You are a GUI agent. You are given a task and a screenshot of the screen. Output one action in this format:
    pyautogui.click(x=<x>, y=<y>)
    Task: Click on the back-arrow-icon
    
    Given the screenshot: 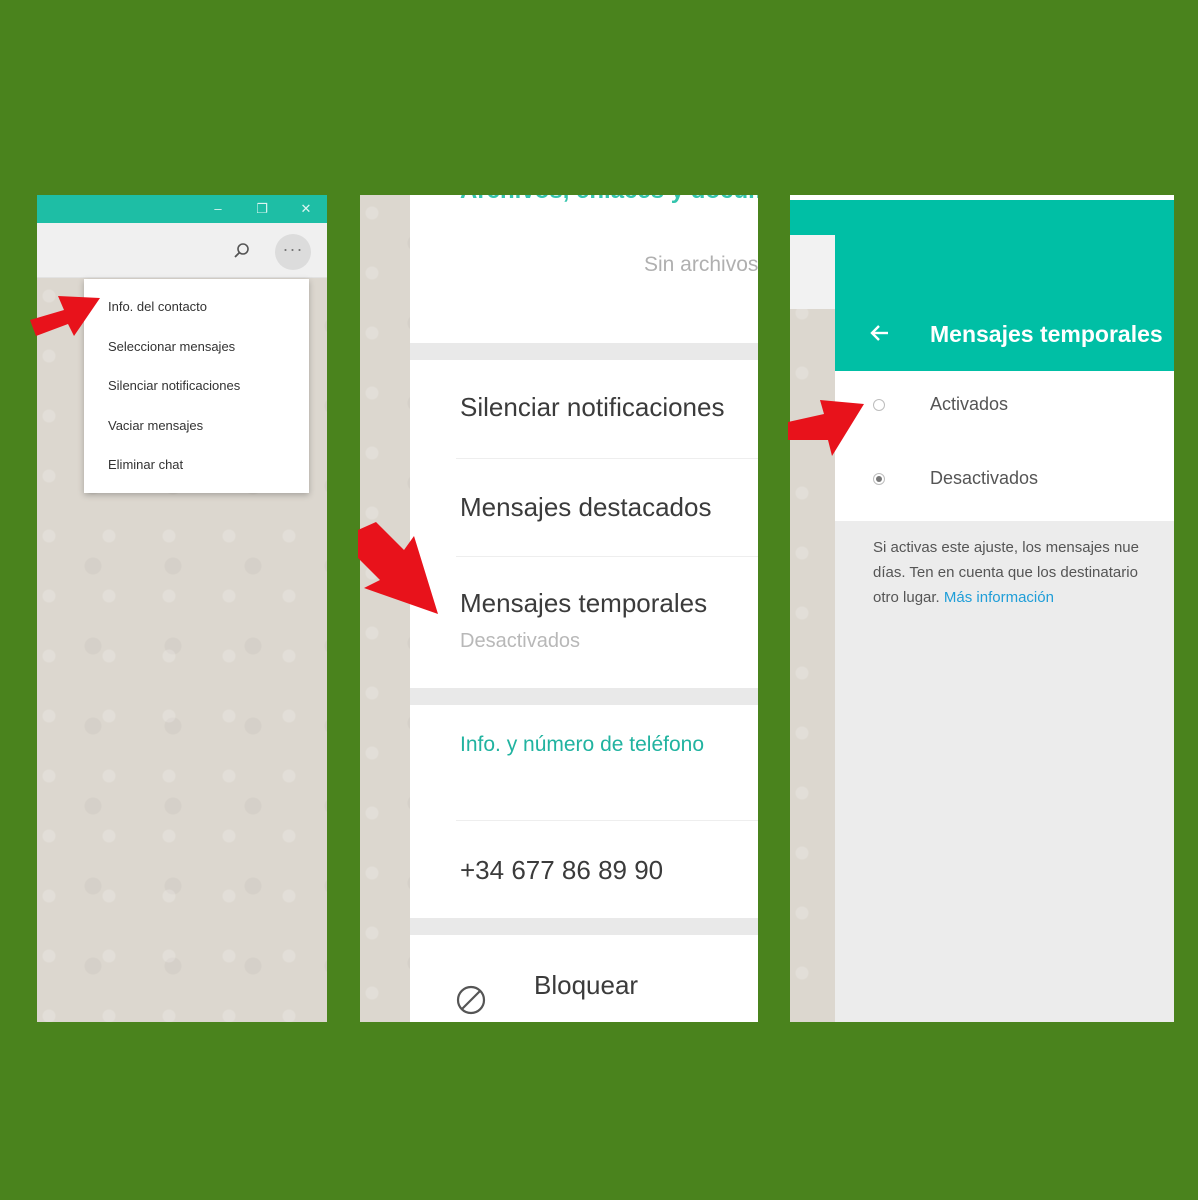 What is the action you would take?
    pyautogui.click(x=880, y=333)
    